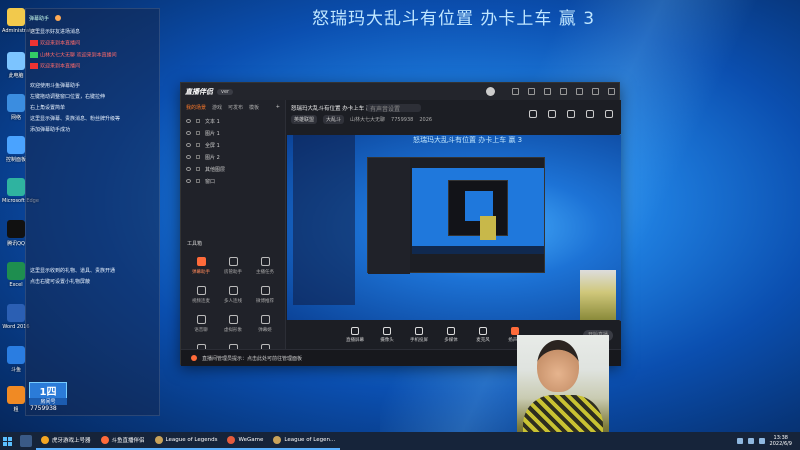 Image resolution: width=800 pixels, height=450 pixels. Describe the element at coordinates (531, 91) in the screenshot. I see `skin-icon` at that location.